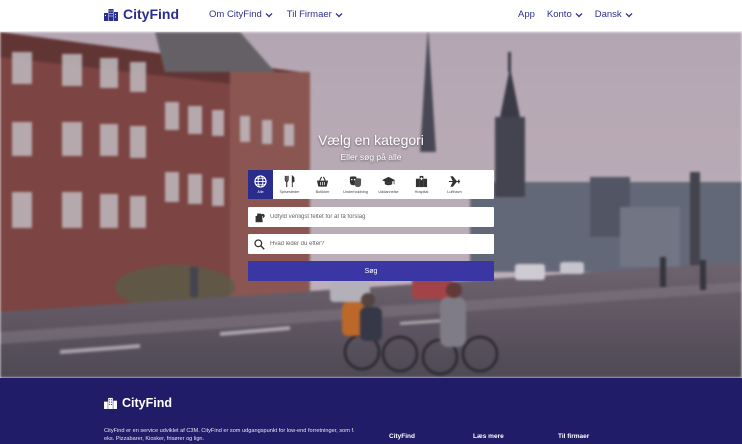  Describe the element at coordinates (375, 217) in the screenshot. I see `location-input` at that location.